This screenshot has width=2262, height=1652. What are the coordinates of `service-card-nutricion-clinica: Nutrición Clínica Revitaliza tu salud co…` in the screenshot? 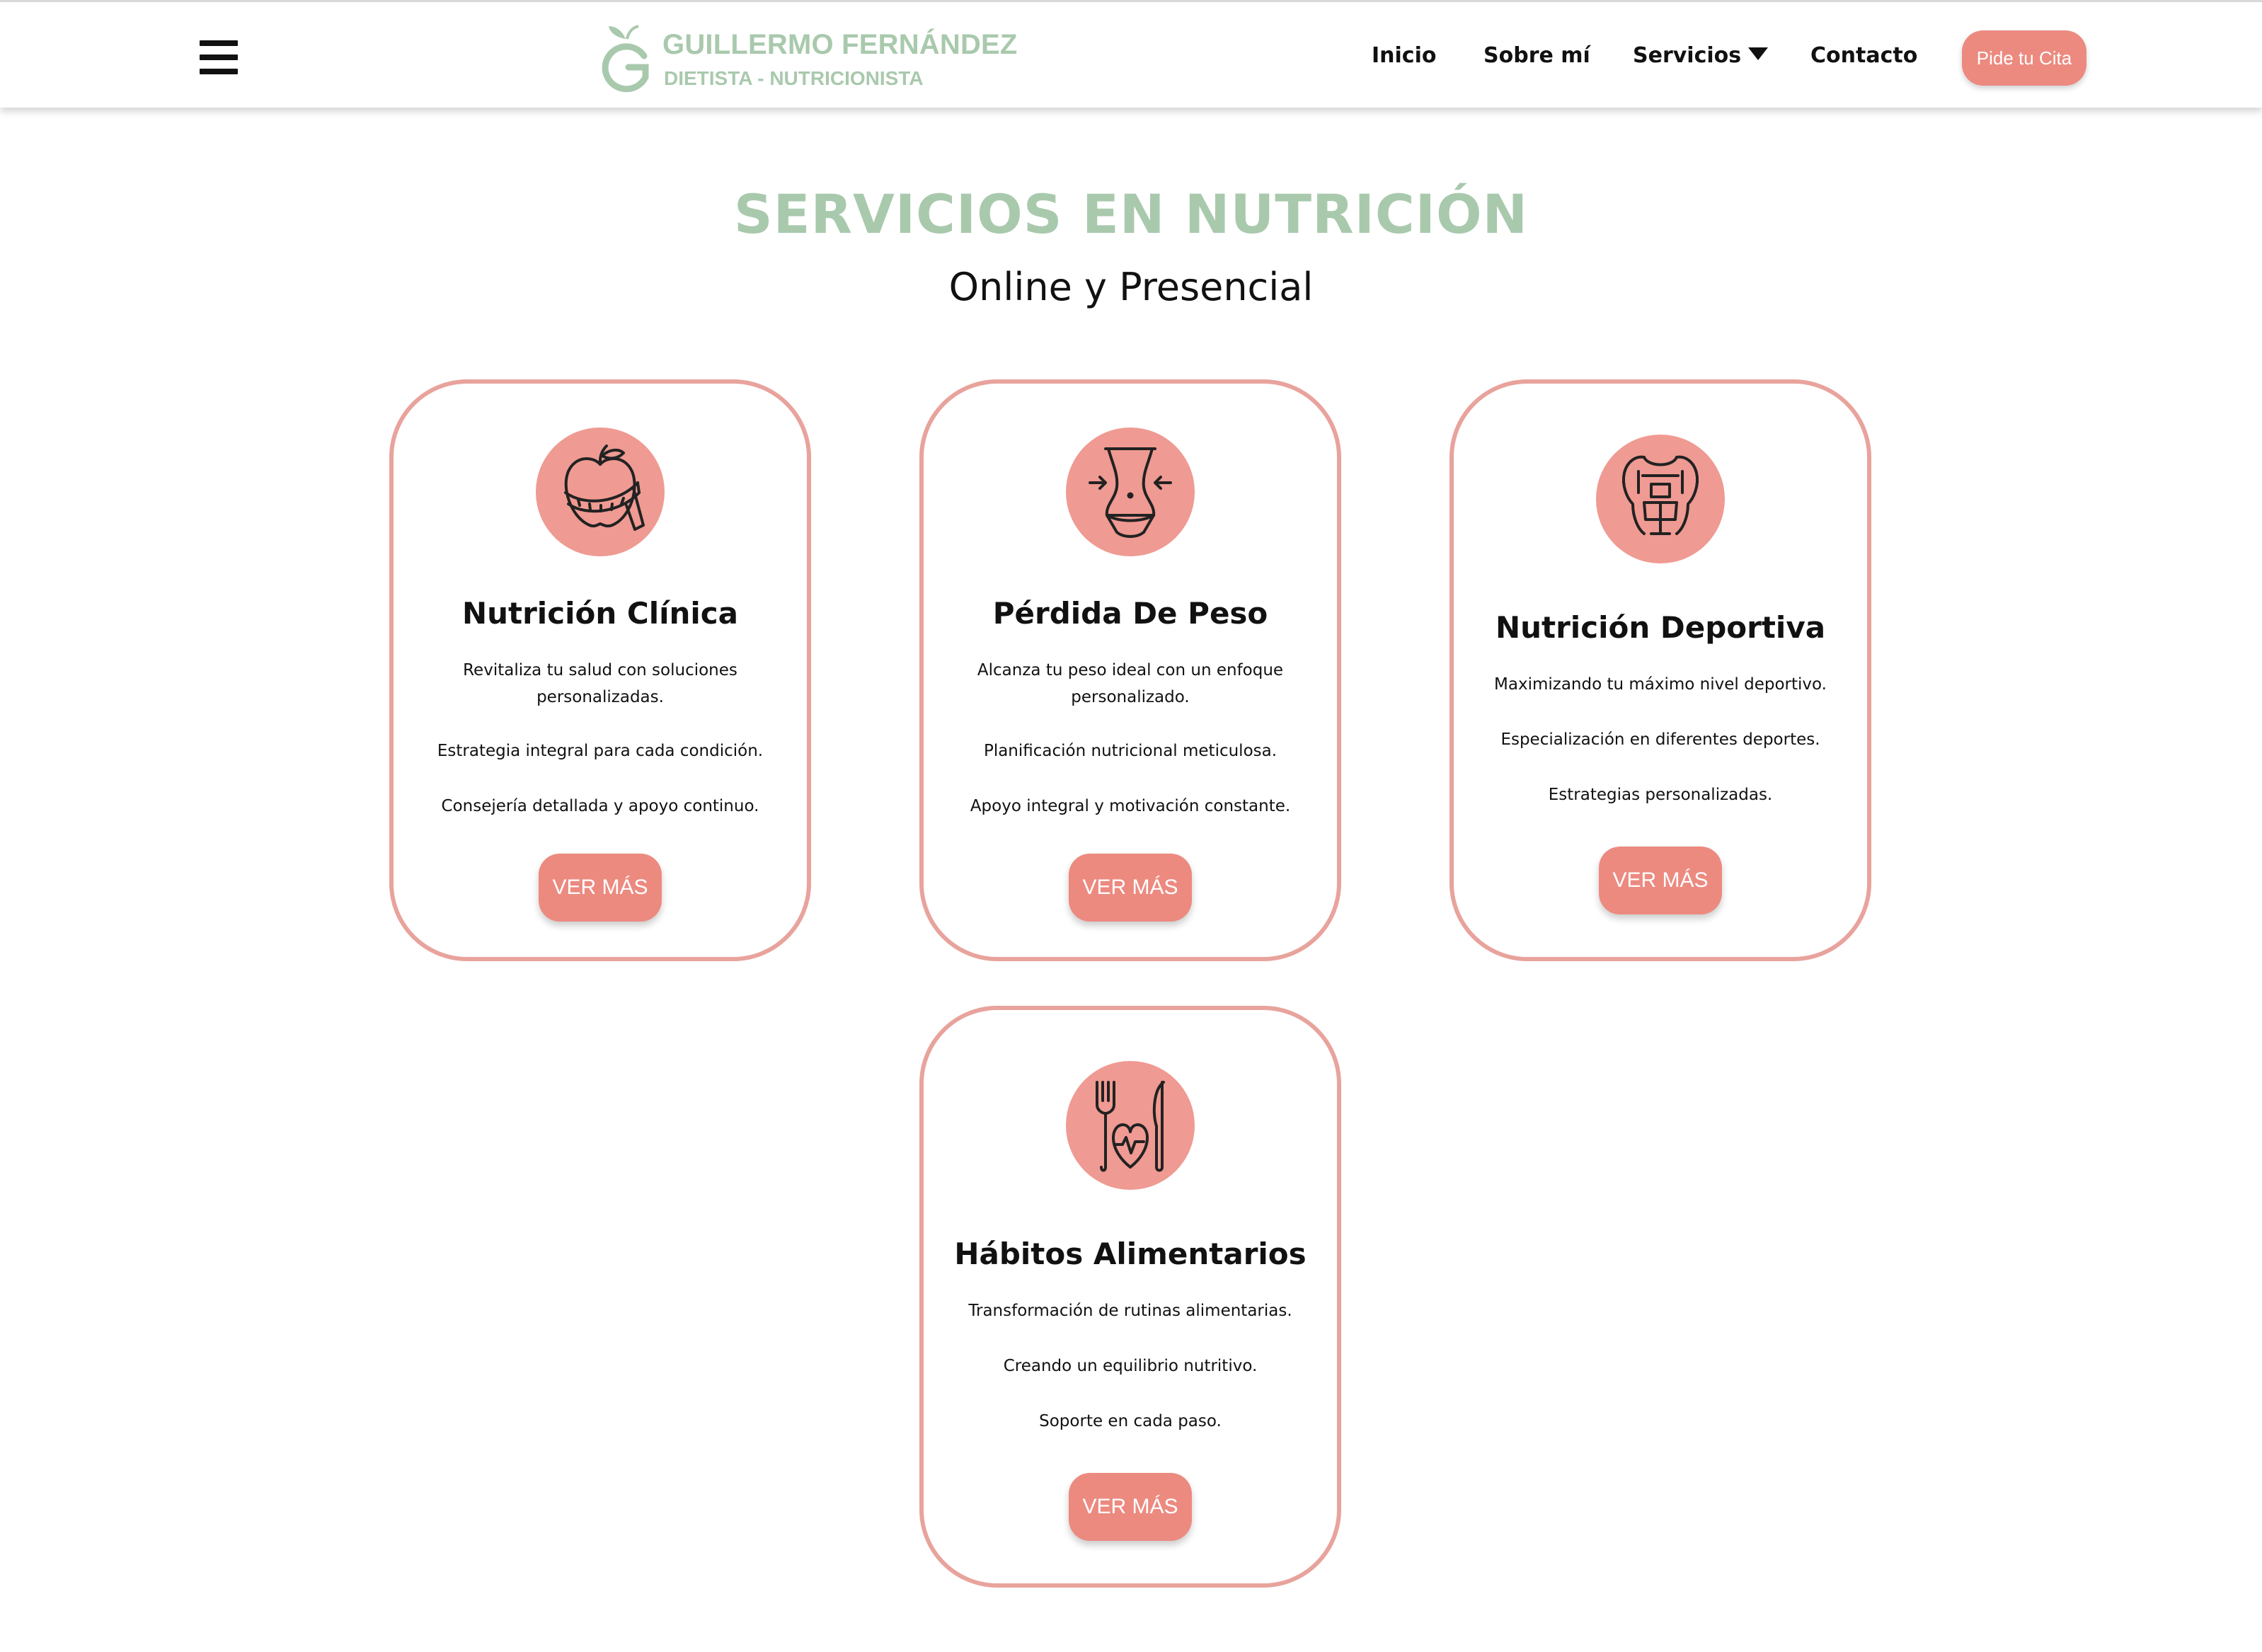 It's located at (600, 670).